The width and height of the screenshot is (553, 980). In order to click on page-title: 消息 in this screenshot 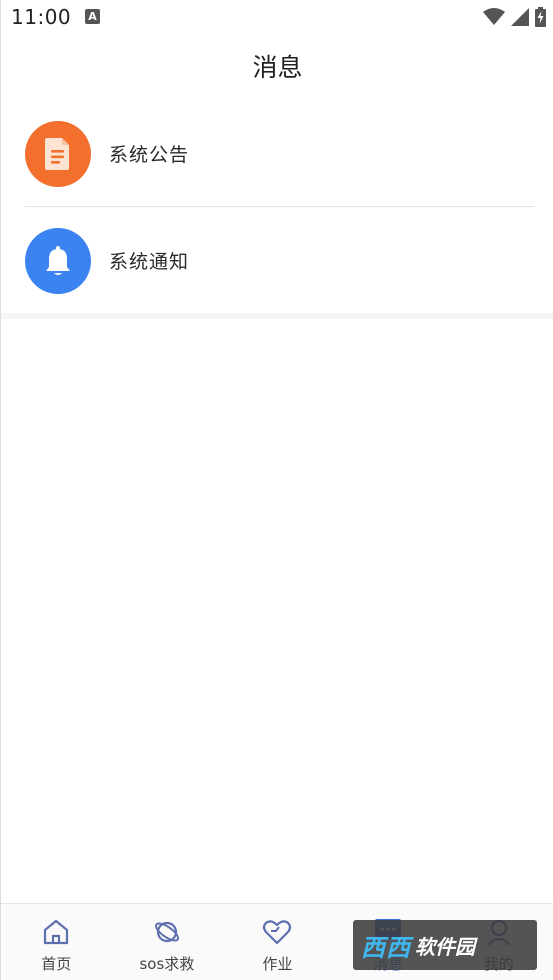, I will do `click(277, 67)`.